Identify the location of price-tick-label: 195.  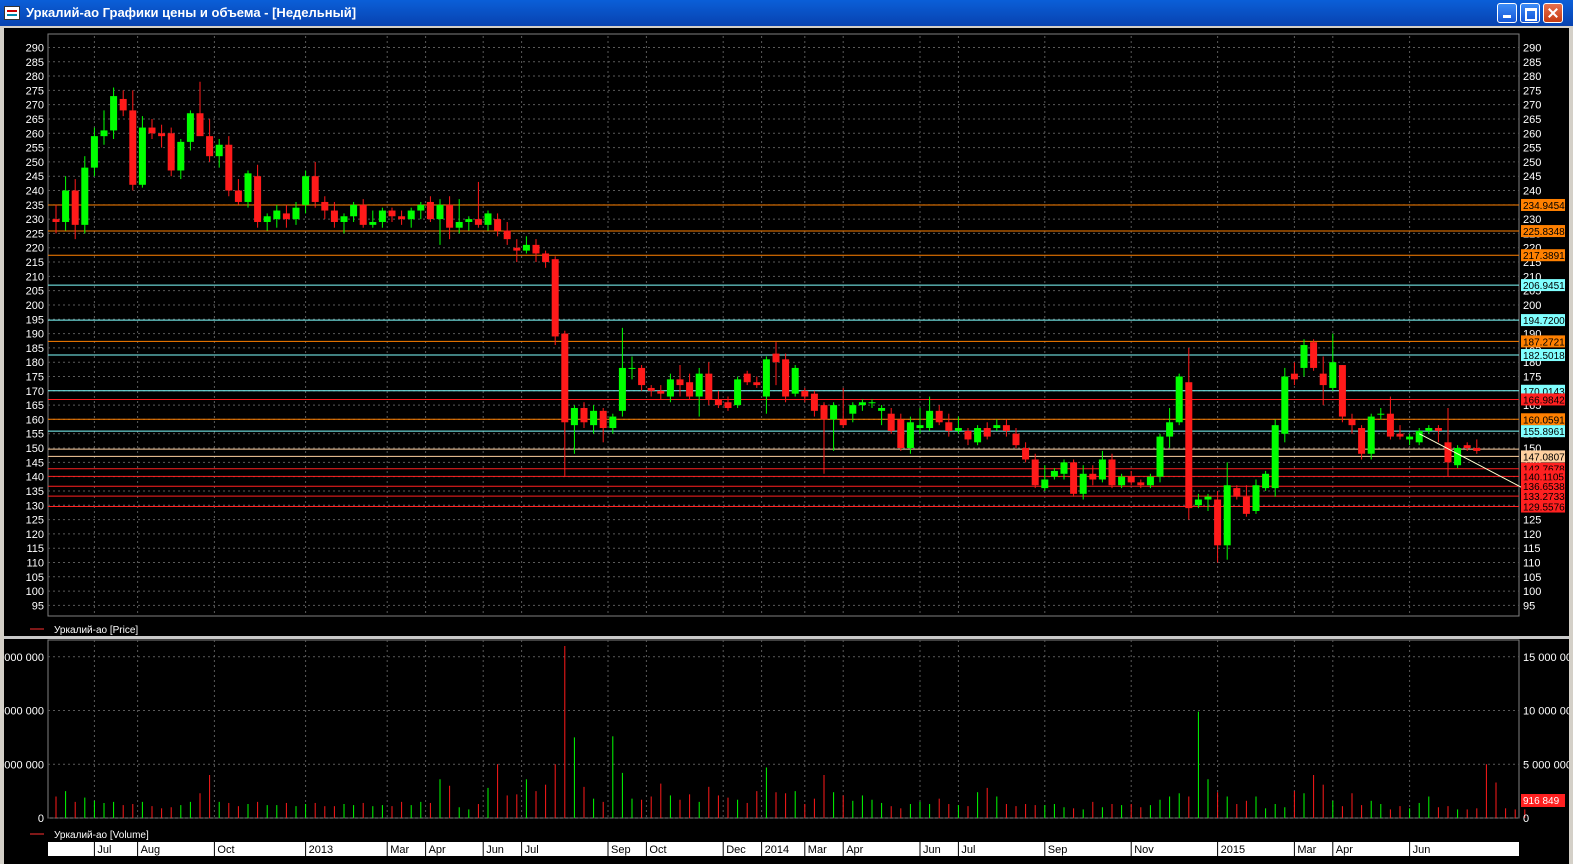
(35, 320).